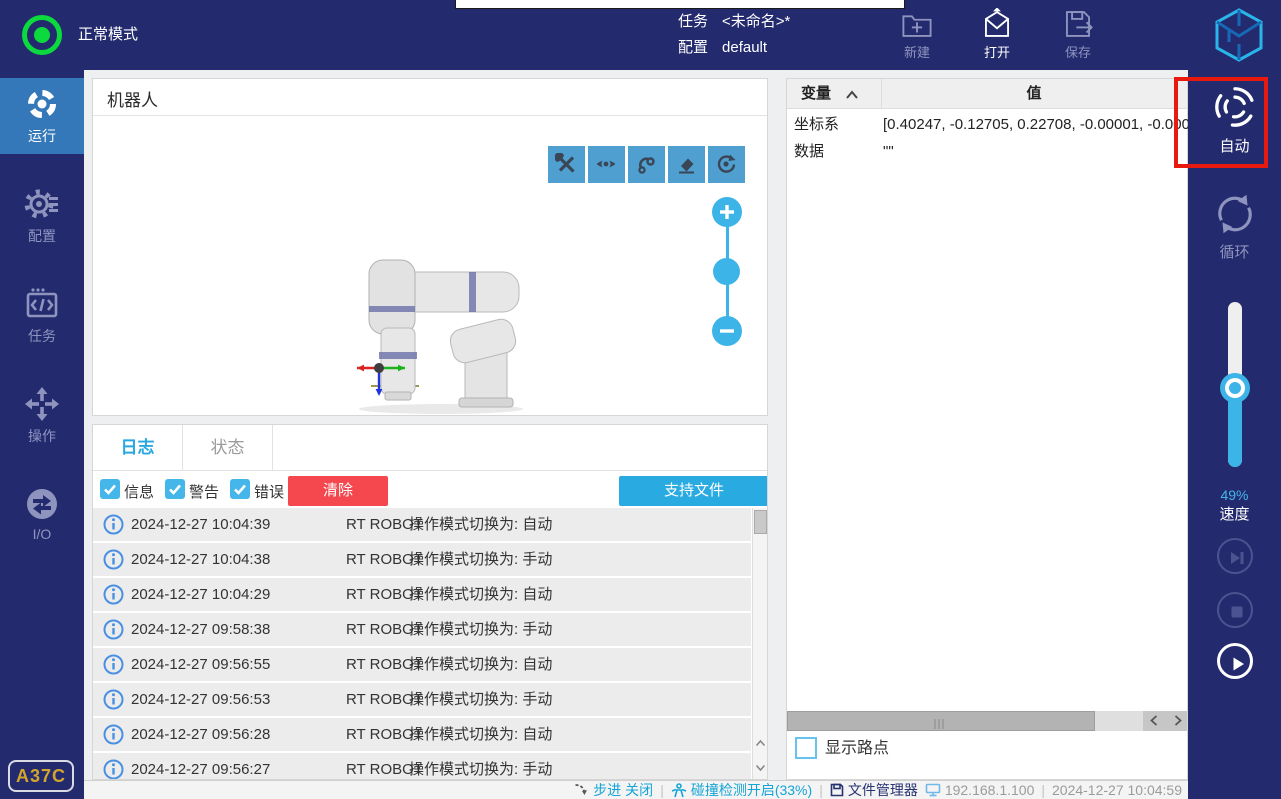  Describe the element at coordinates (201, 559) in the screenshot. I see `log-time: 2024-12-27 10:04:38` at that location.